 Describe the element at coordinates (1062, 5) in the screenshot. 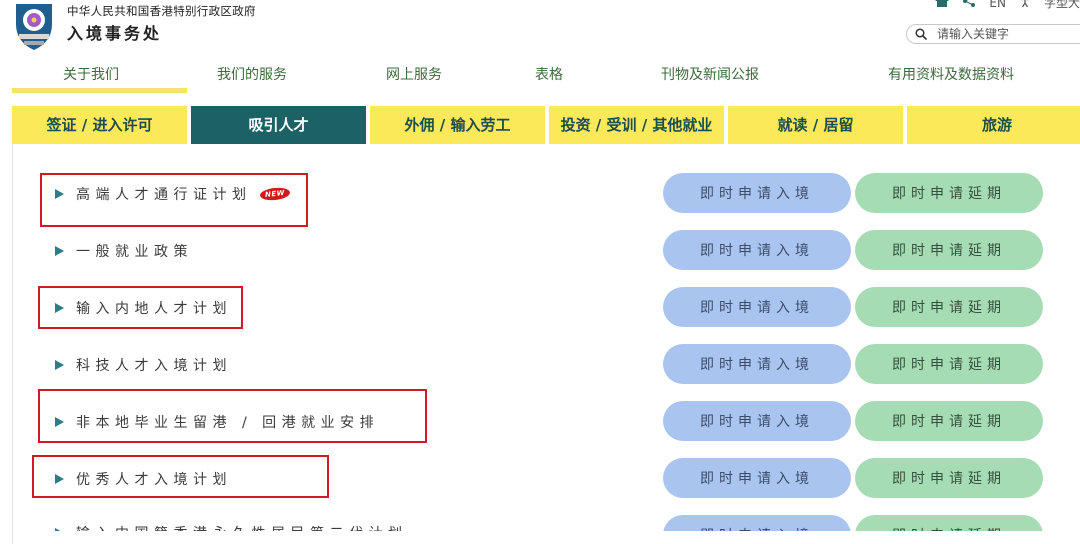

I see `font-size-link: 字型大` at that location.